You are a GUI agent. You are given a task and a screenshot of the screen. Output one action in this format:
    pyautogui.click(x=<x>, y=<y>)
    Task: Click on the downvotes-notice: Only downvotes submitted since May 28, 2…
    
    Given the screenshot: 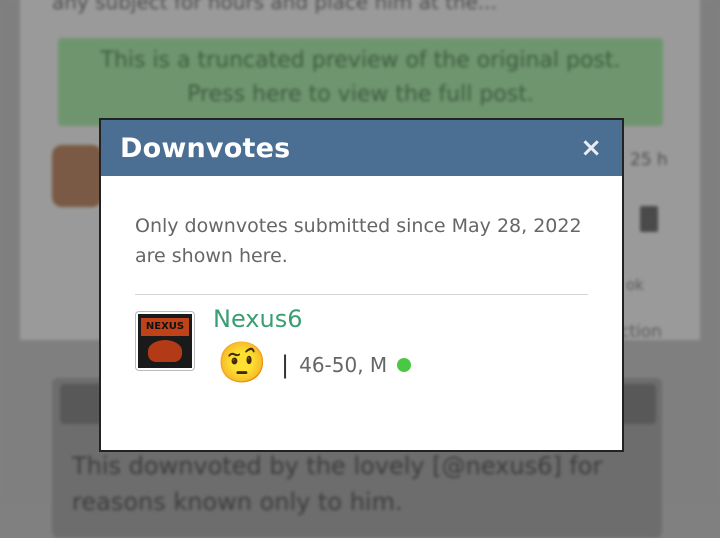 What is the action you would take?
    pyautogui.click(x=358, y=241)
    